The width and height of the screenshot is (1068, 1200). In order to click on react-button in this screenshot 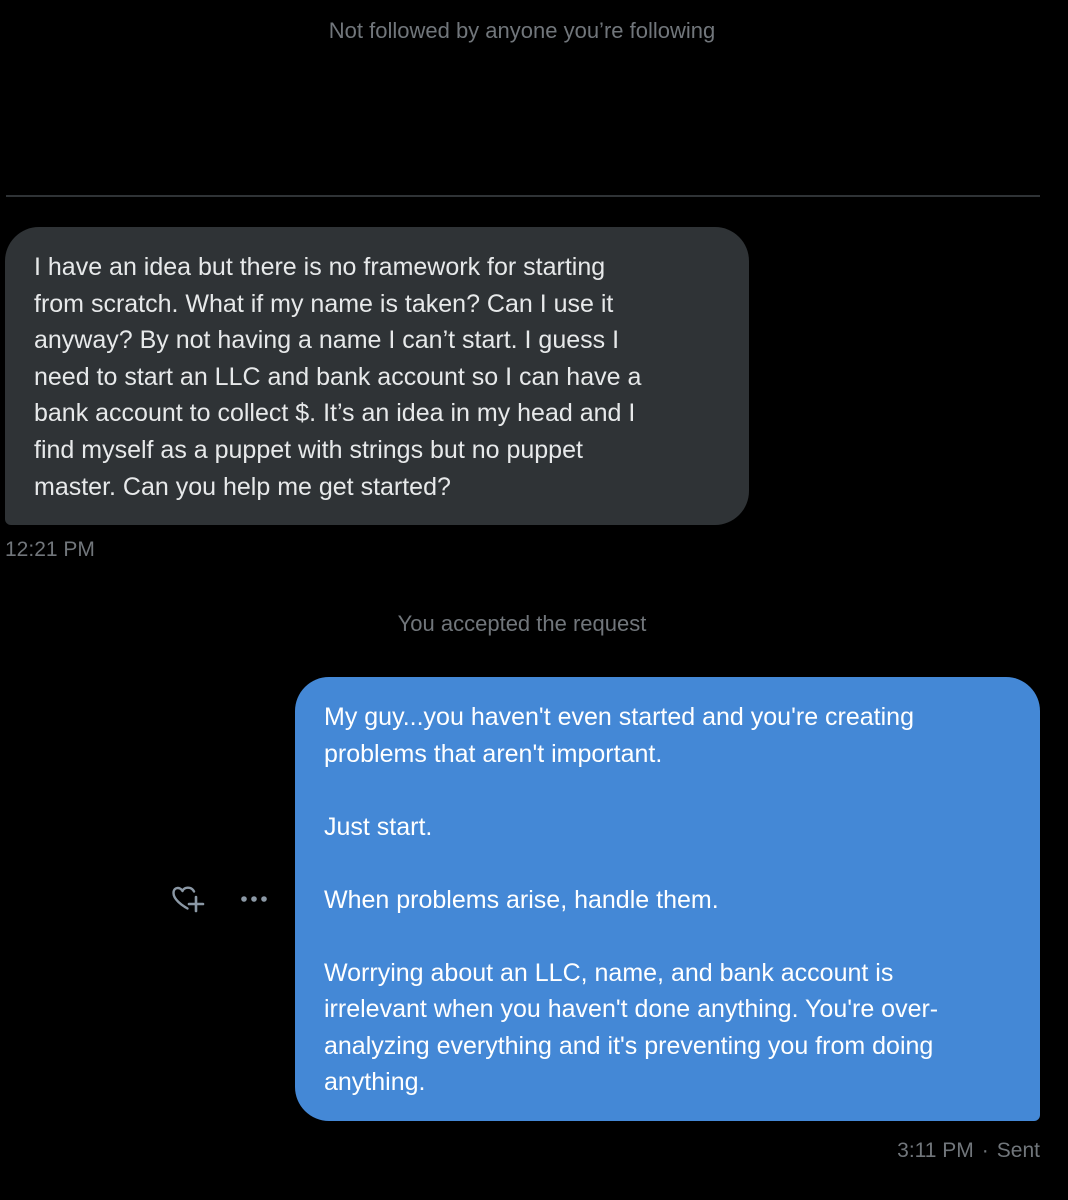, I will do `click(190, 899)`.